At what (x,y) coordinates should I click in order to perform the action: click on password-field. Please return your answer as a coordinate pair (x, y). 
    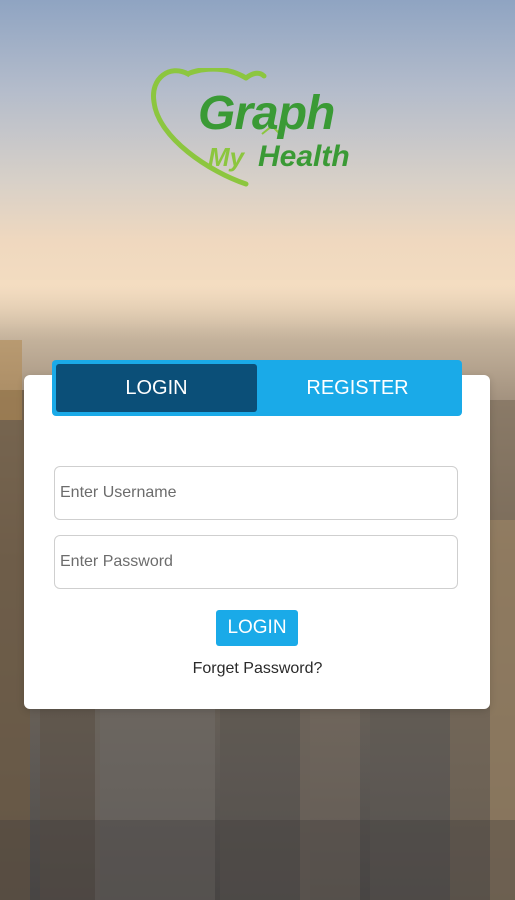
    Looking at the image, I should click on (256, 562).